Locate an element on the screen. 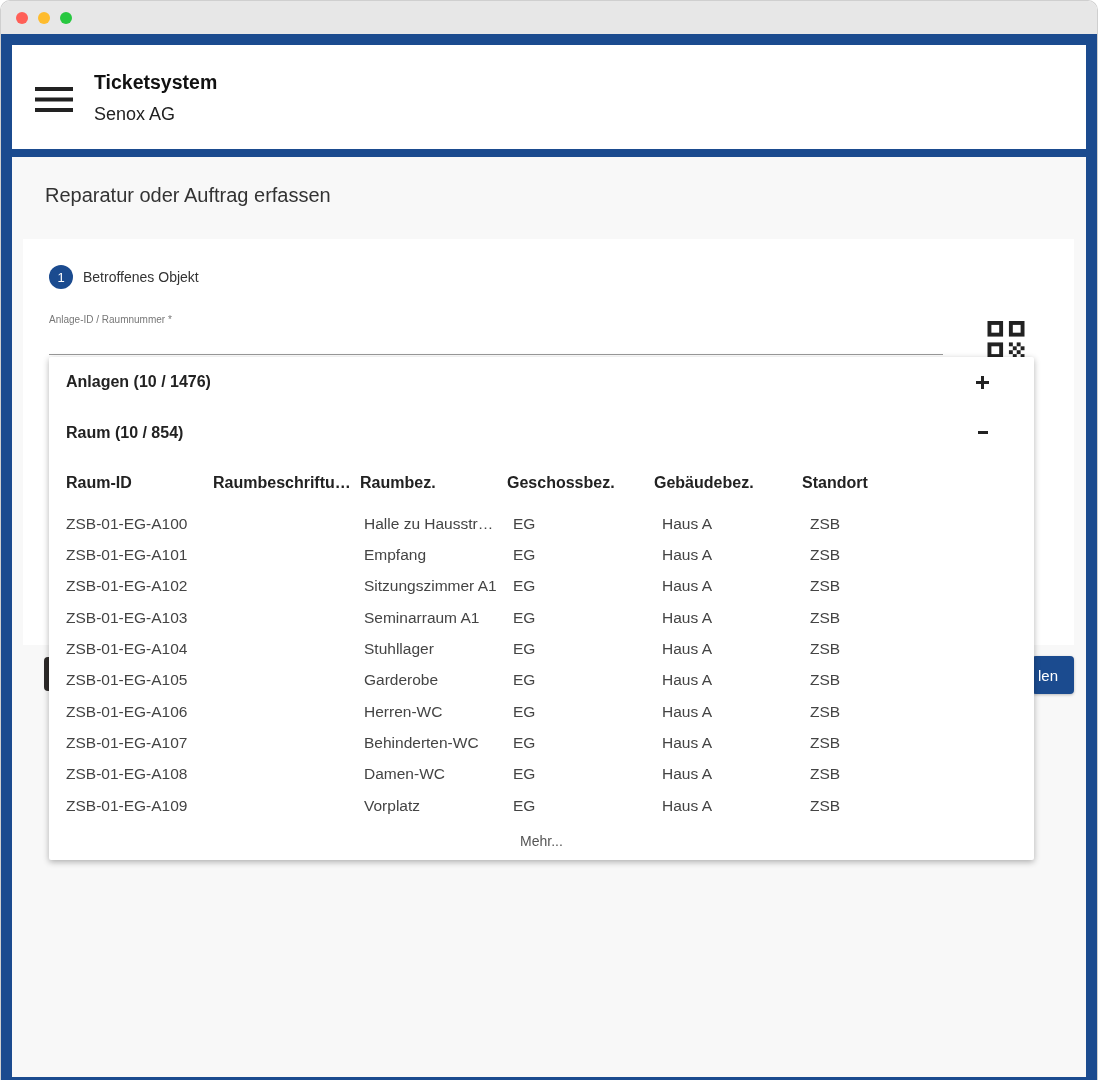 This screenshot has width=1098, height=1080. table-cell: ZSB-01-EG-A106 is located at coordinates (127, 711).